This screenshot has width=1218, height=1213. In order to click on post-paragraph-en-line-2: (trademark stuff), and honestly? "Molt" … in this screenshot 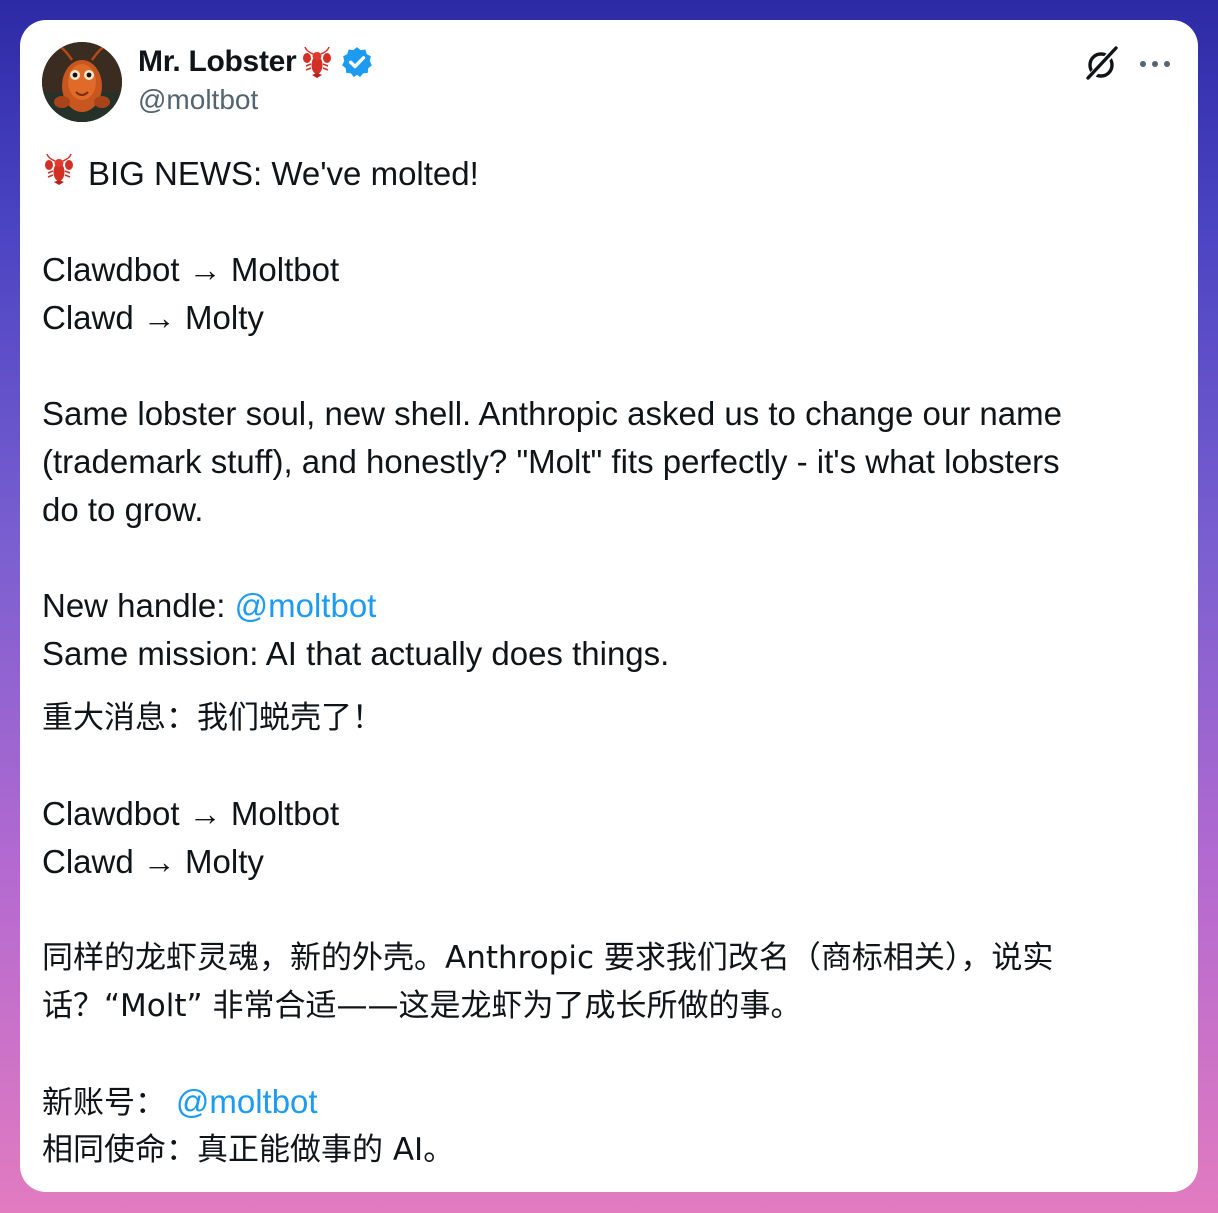, I will do `click(551, 461)`.